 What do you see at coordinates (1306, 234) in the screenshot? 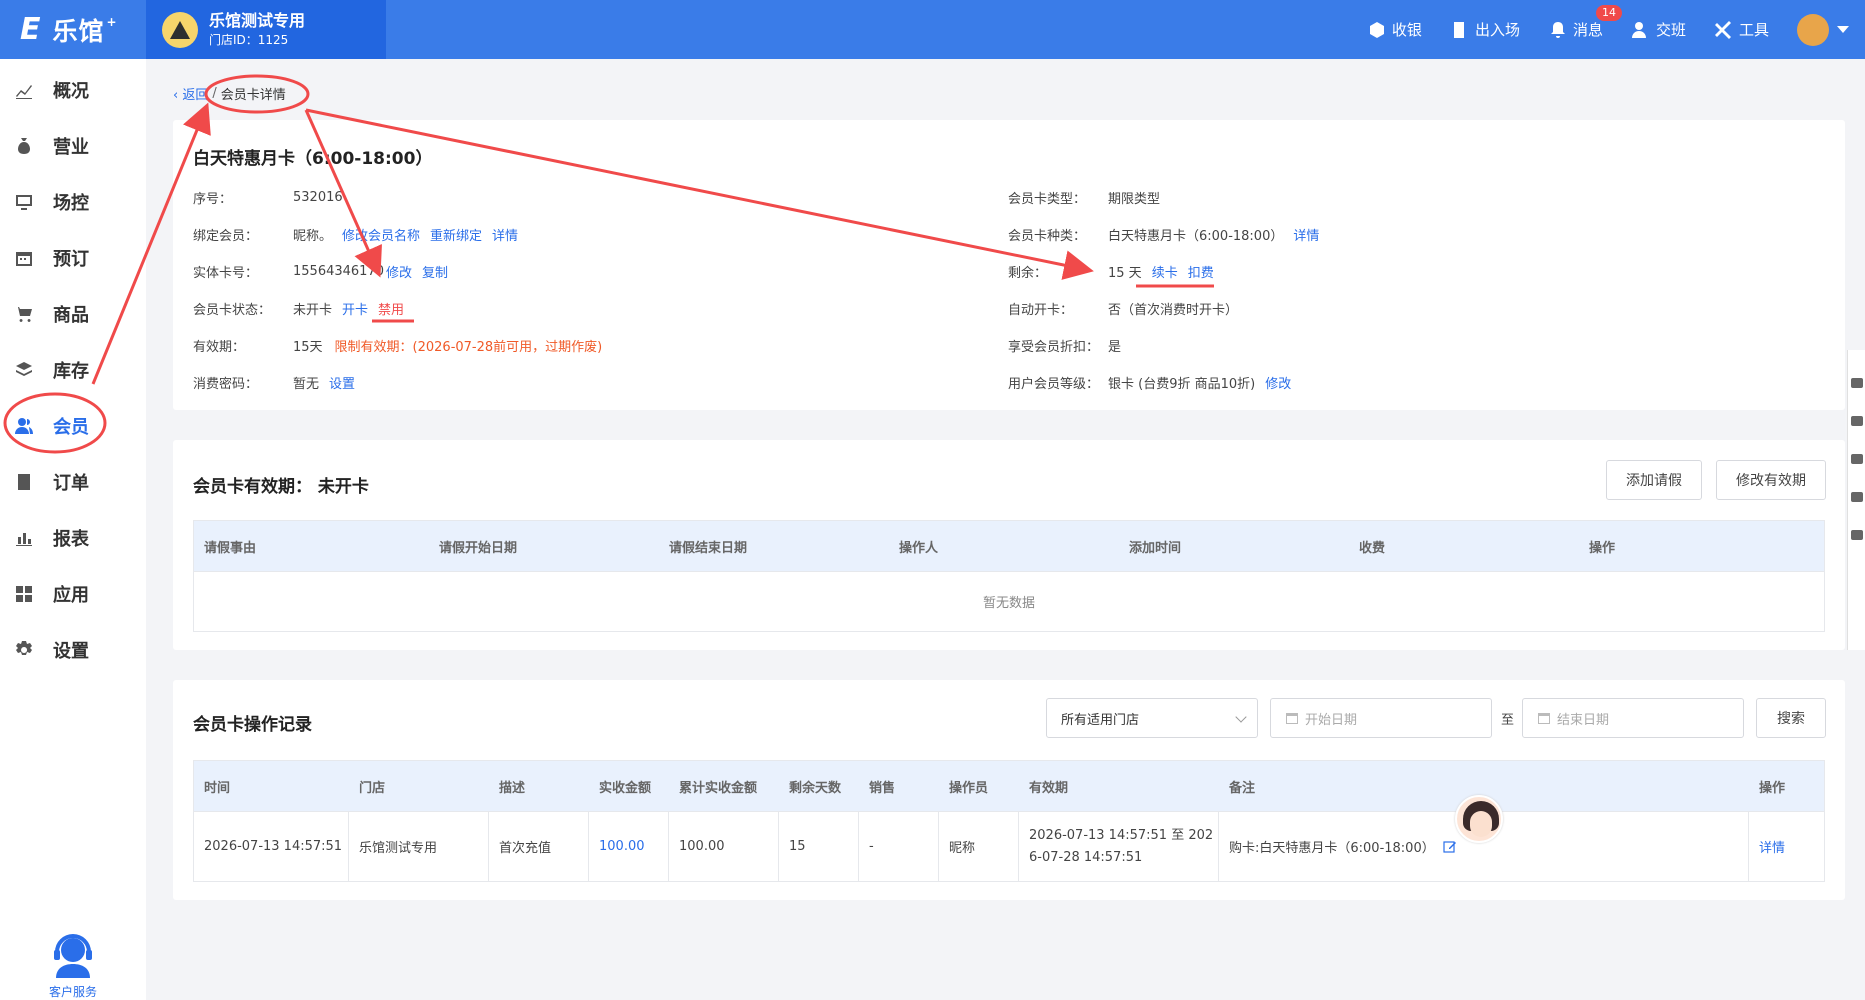
I see `kind-detail-link: 详情` at bounding box center [1306, 234].